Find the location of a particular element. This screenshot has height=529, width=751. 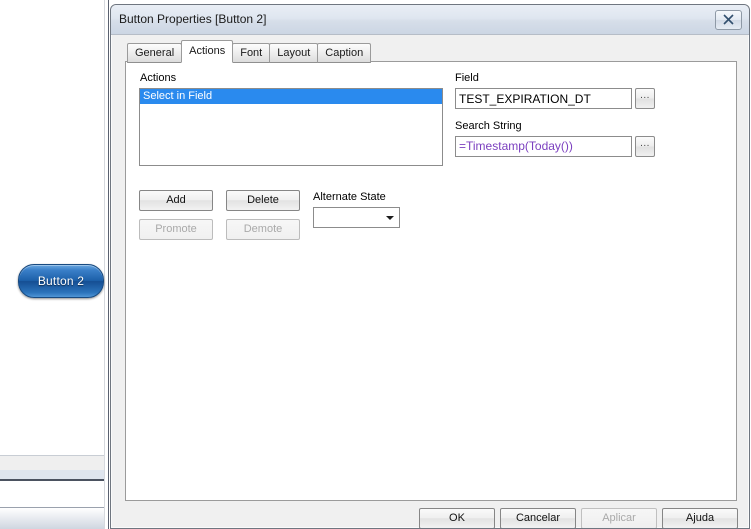

alternate-state-dropdown is located at coordinates (356, 217).